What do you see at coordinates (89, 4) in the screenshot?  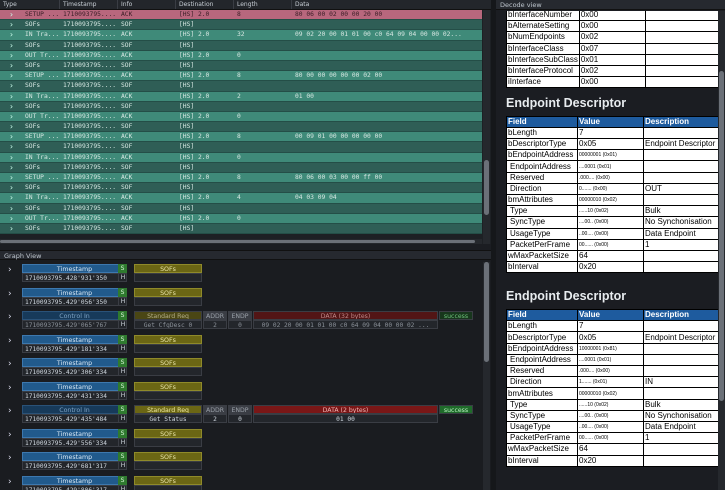 I see `col-timestamp: Timestamp` at bounding box center [89, 4].